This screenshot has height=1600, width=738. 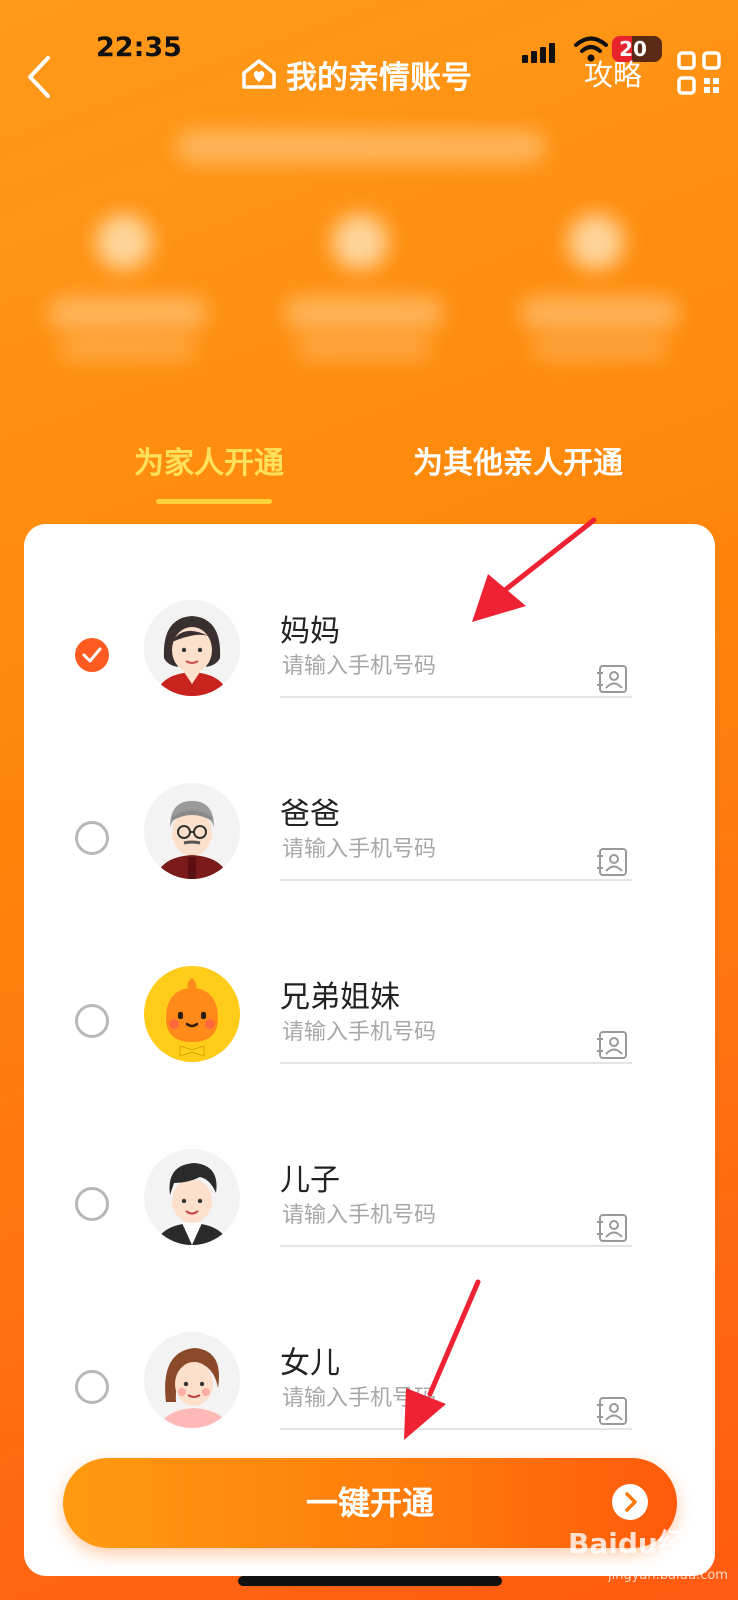 What do you see at coordinates (432, 666) in the screenshot?
I see `phone-input-mother` at bounding box center [432, 666].